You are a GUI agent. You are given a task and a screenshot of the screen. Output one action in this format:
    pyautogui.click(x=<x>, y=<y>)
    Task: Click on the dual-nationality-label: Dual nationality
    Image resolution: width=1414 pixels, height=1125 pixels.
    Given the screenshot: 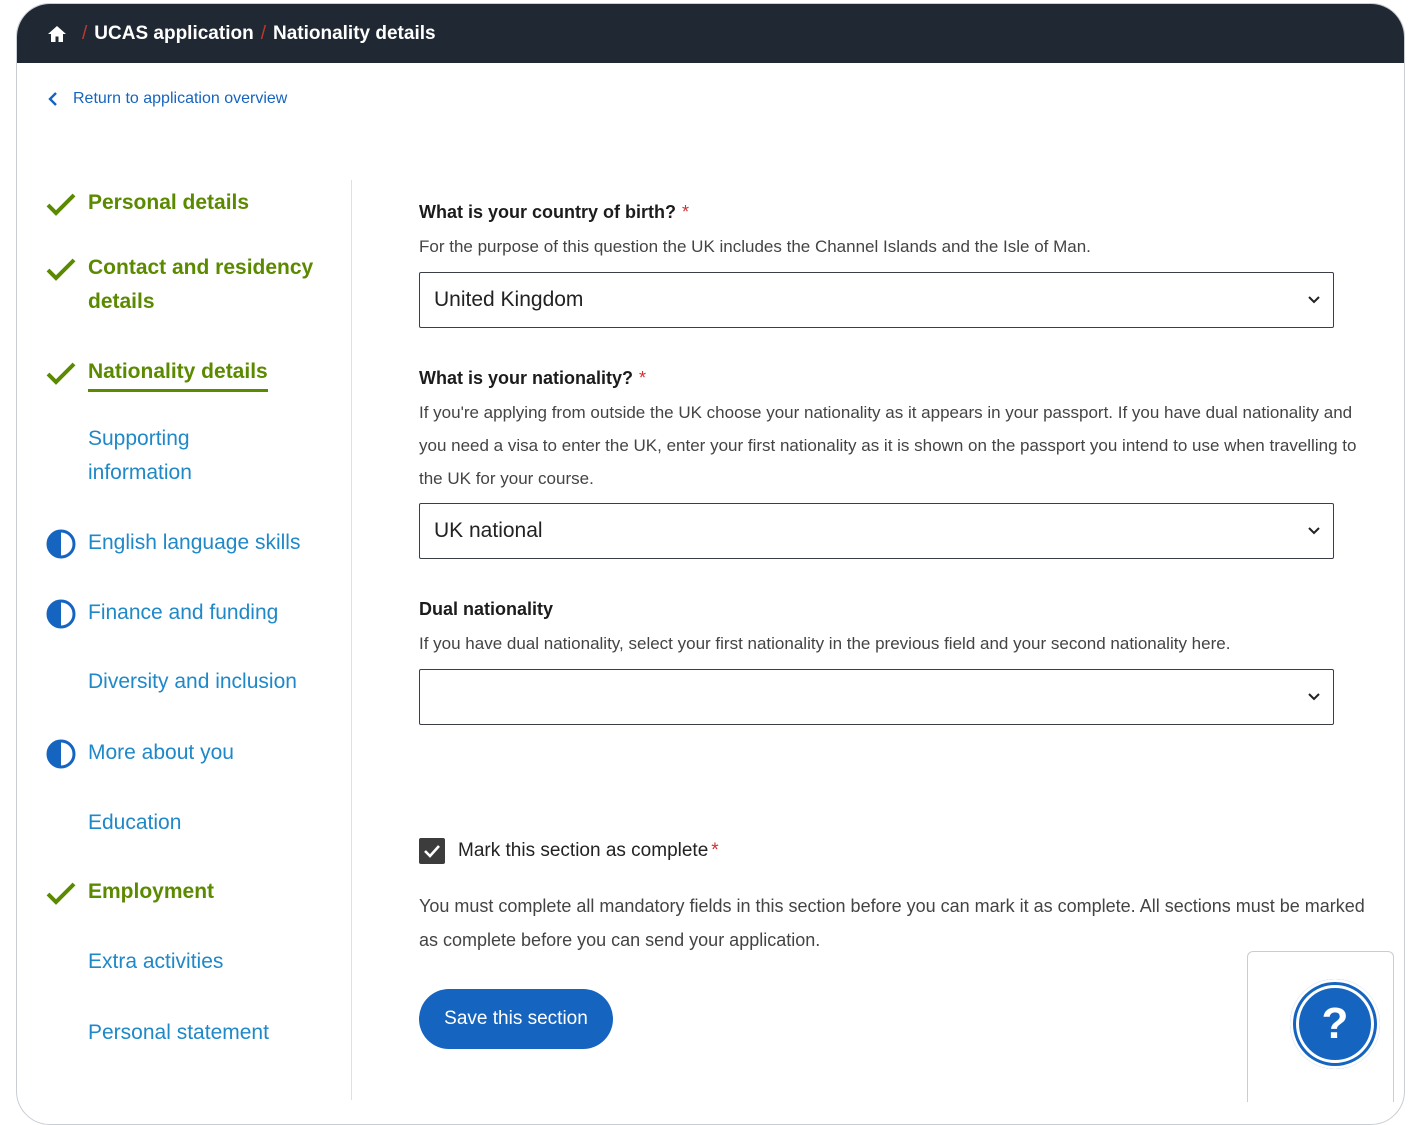 What is the action you would take?
    pyautogui.click(x=486, y=609)
    